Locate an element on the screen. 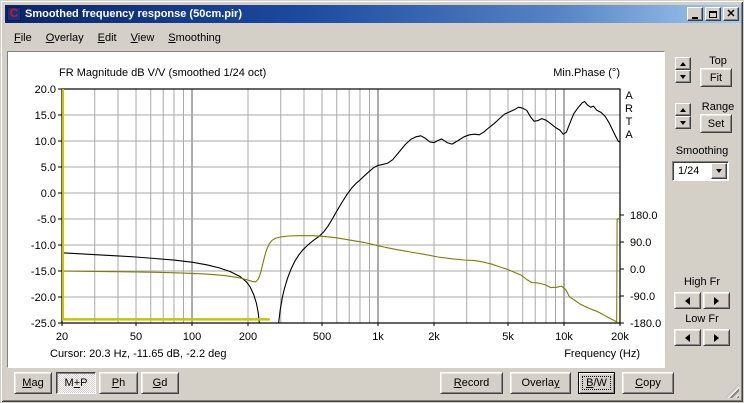  range-spinner is located at coordinates (683, 116).